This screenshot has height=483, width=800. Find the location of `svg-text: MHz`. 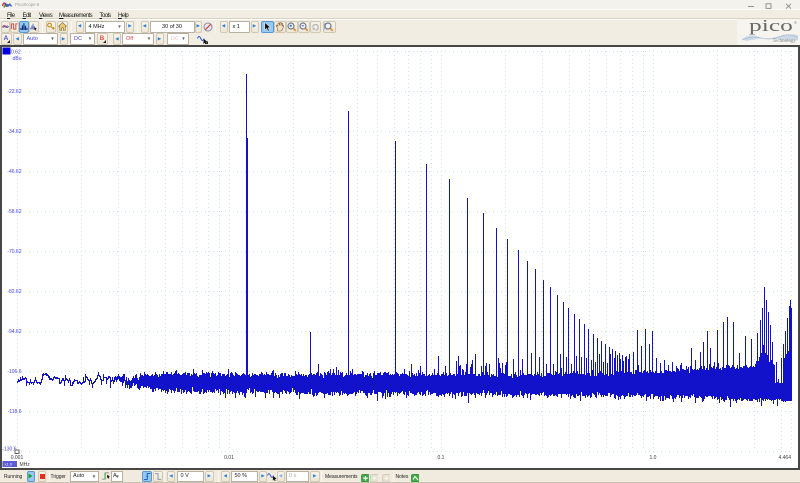

svg-text: MHz is located at coordinates (25, 465).